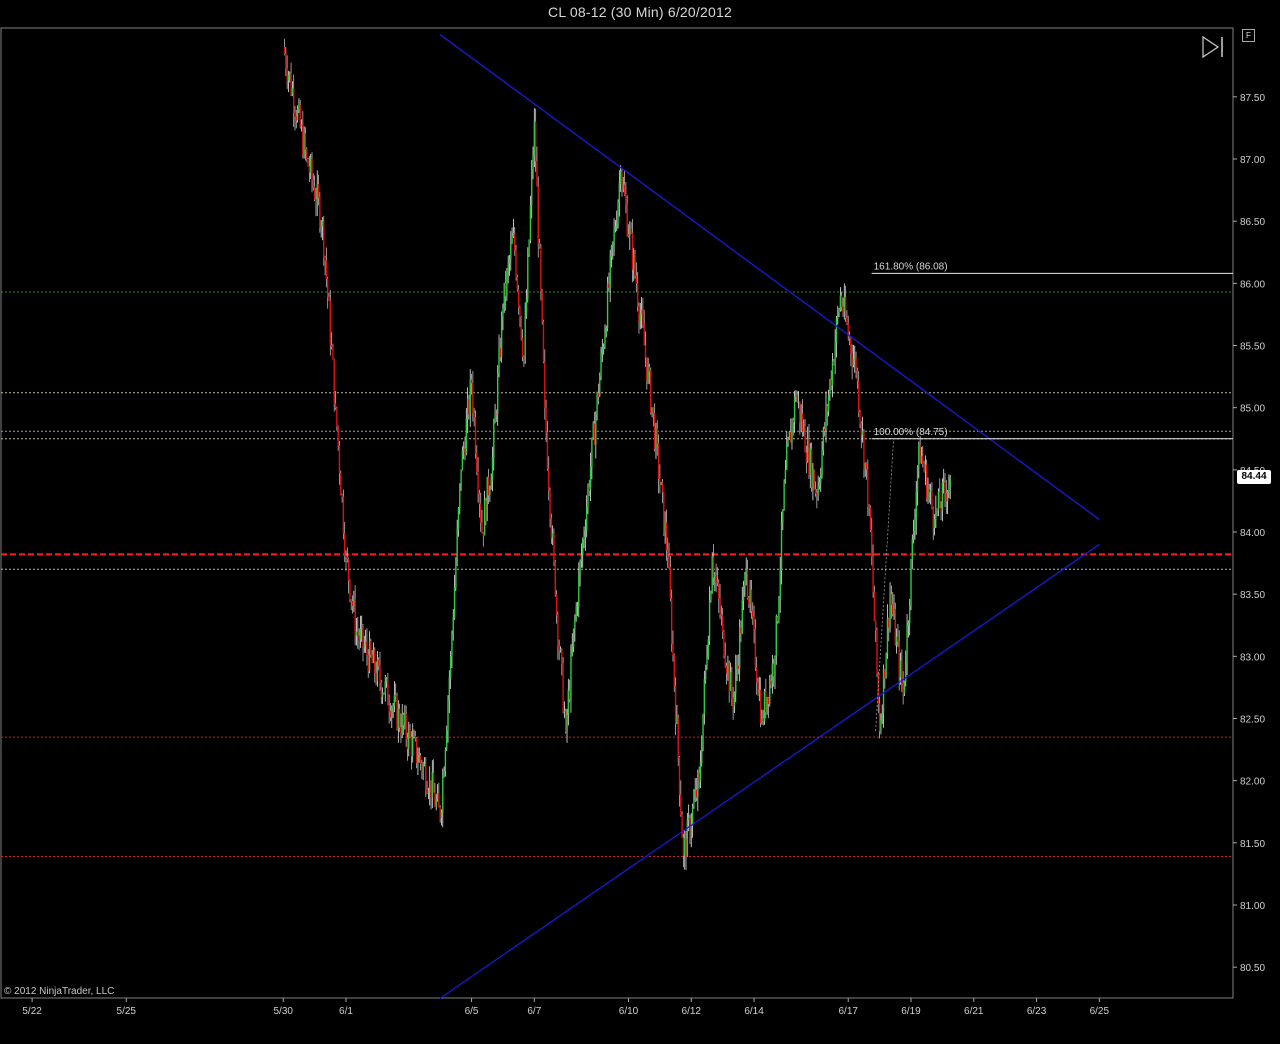 The height and width of the screenshot is (1044, 1280). I want to click on x-tick-label: 6/10, so click(629, 1011).